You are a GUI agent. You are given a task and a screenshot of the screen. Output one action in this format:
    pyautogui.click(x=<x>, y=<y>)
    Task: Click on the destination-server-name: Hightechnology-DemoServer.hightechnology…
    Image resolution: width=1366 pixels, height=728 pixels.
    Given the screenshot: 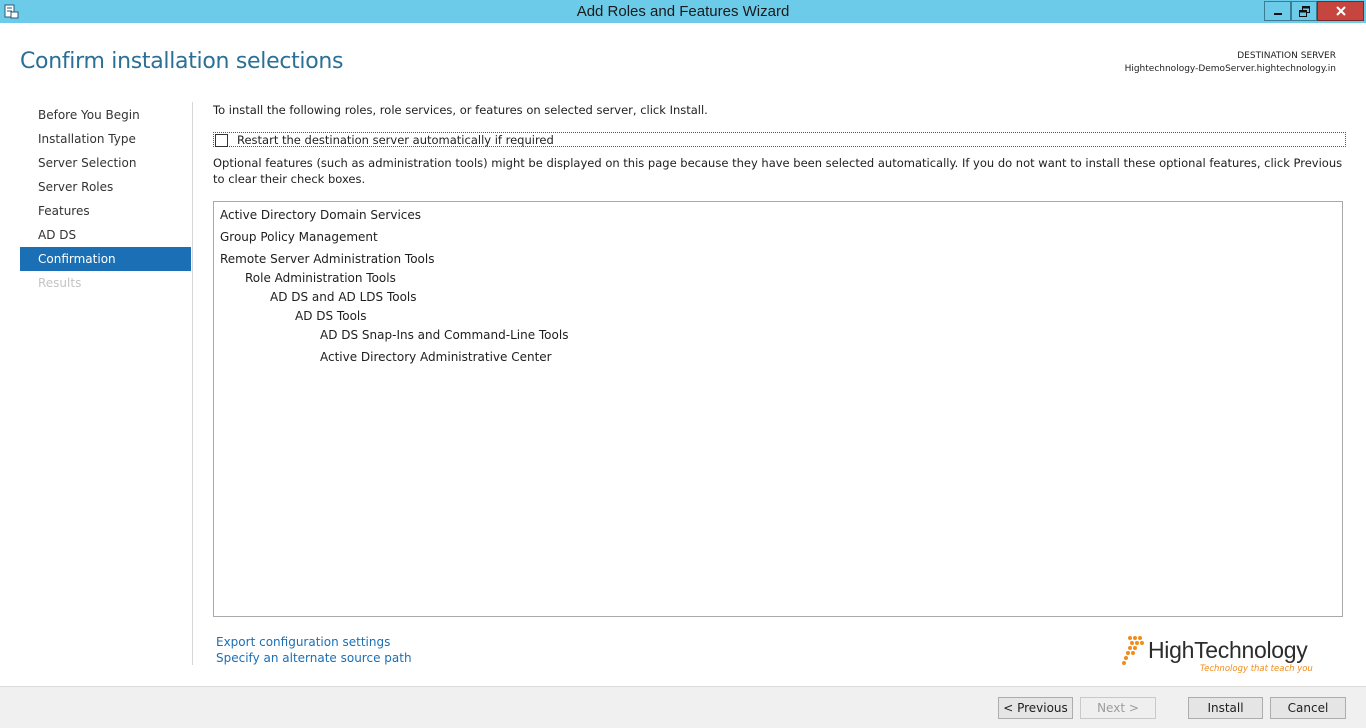 What is the action you would take?
    pyautogui.click(x=1230, y=69)
    